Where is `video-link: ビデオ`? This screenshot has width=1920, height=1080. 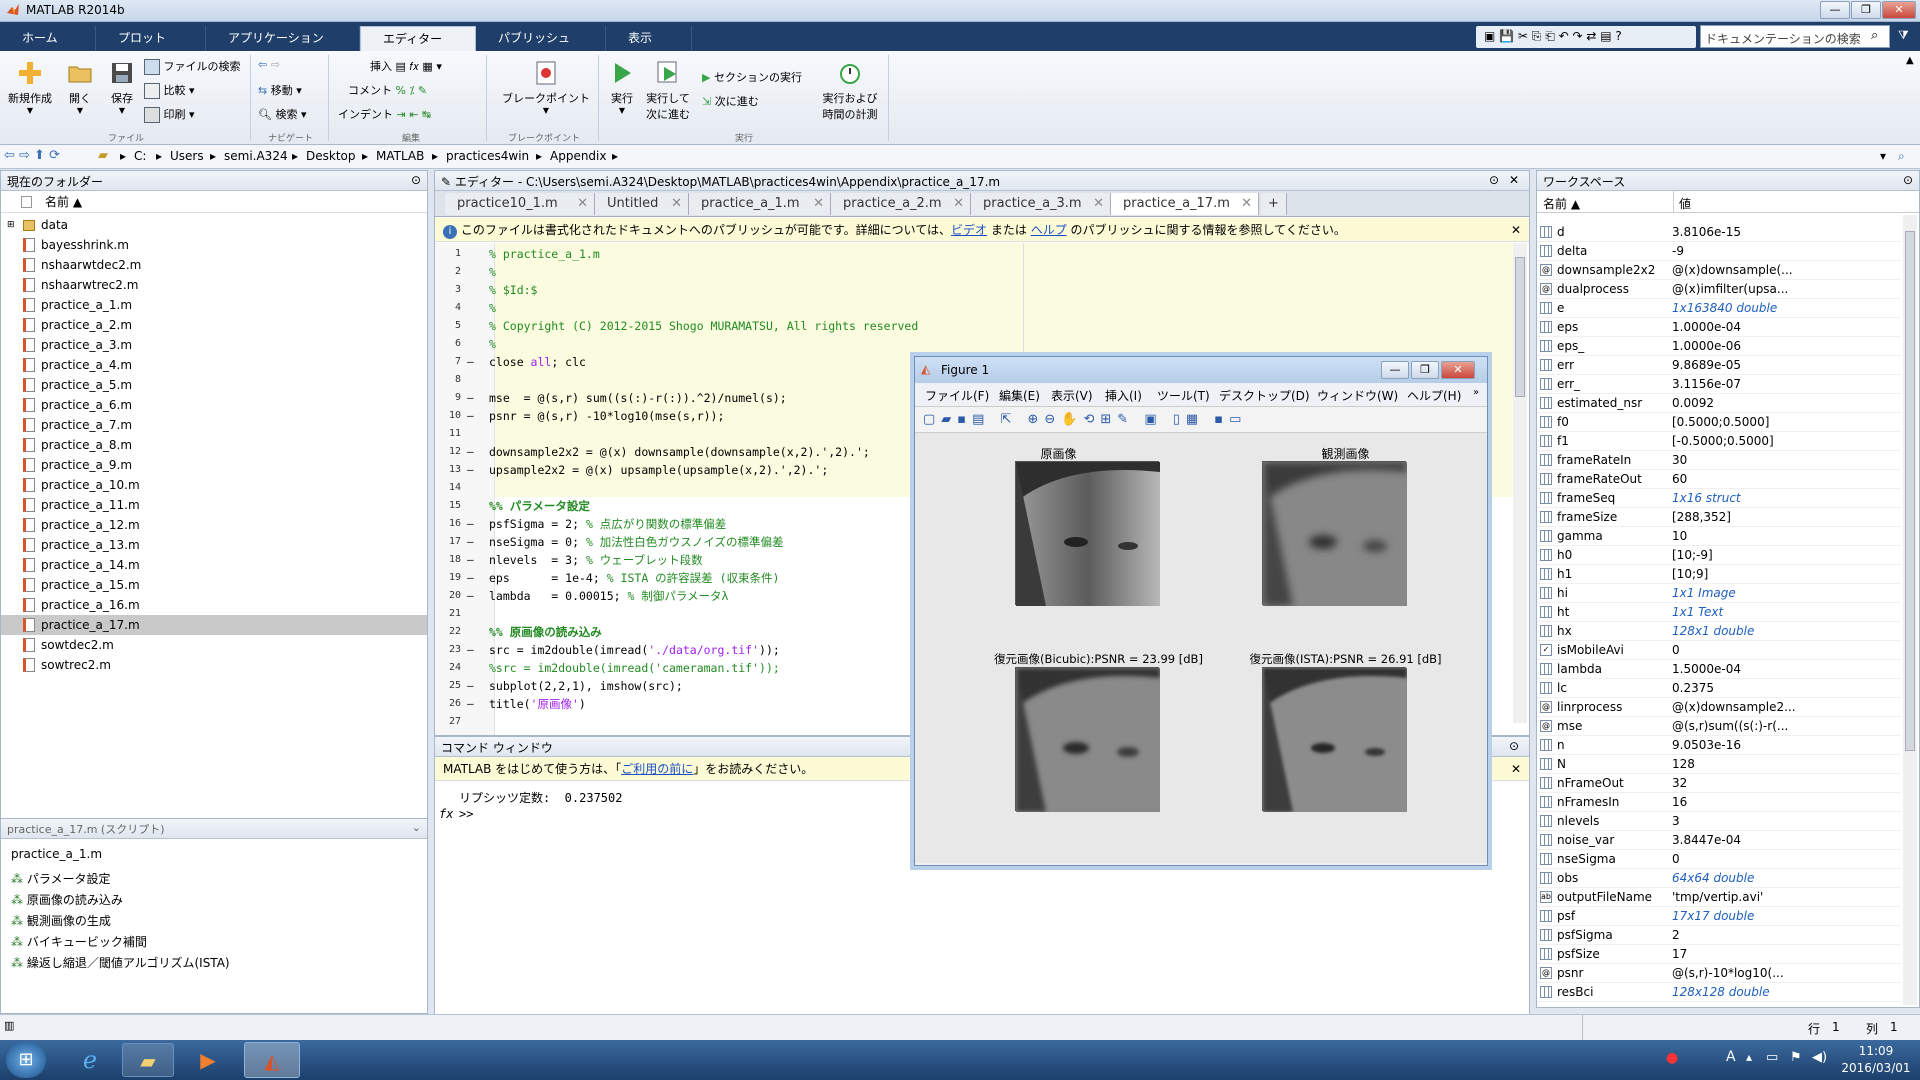 video-link: ビデオ is located at coordinates (969, 230).